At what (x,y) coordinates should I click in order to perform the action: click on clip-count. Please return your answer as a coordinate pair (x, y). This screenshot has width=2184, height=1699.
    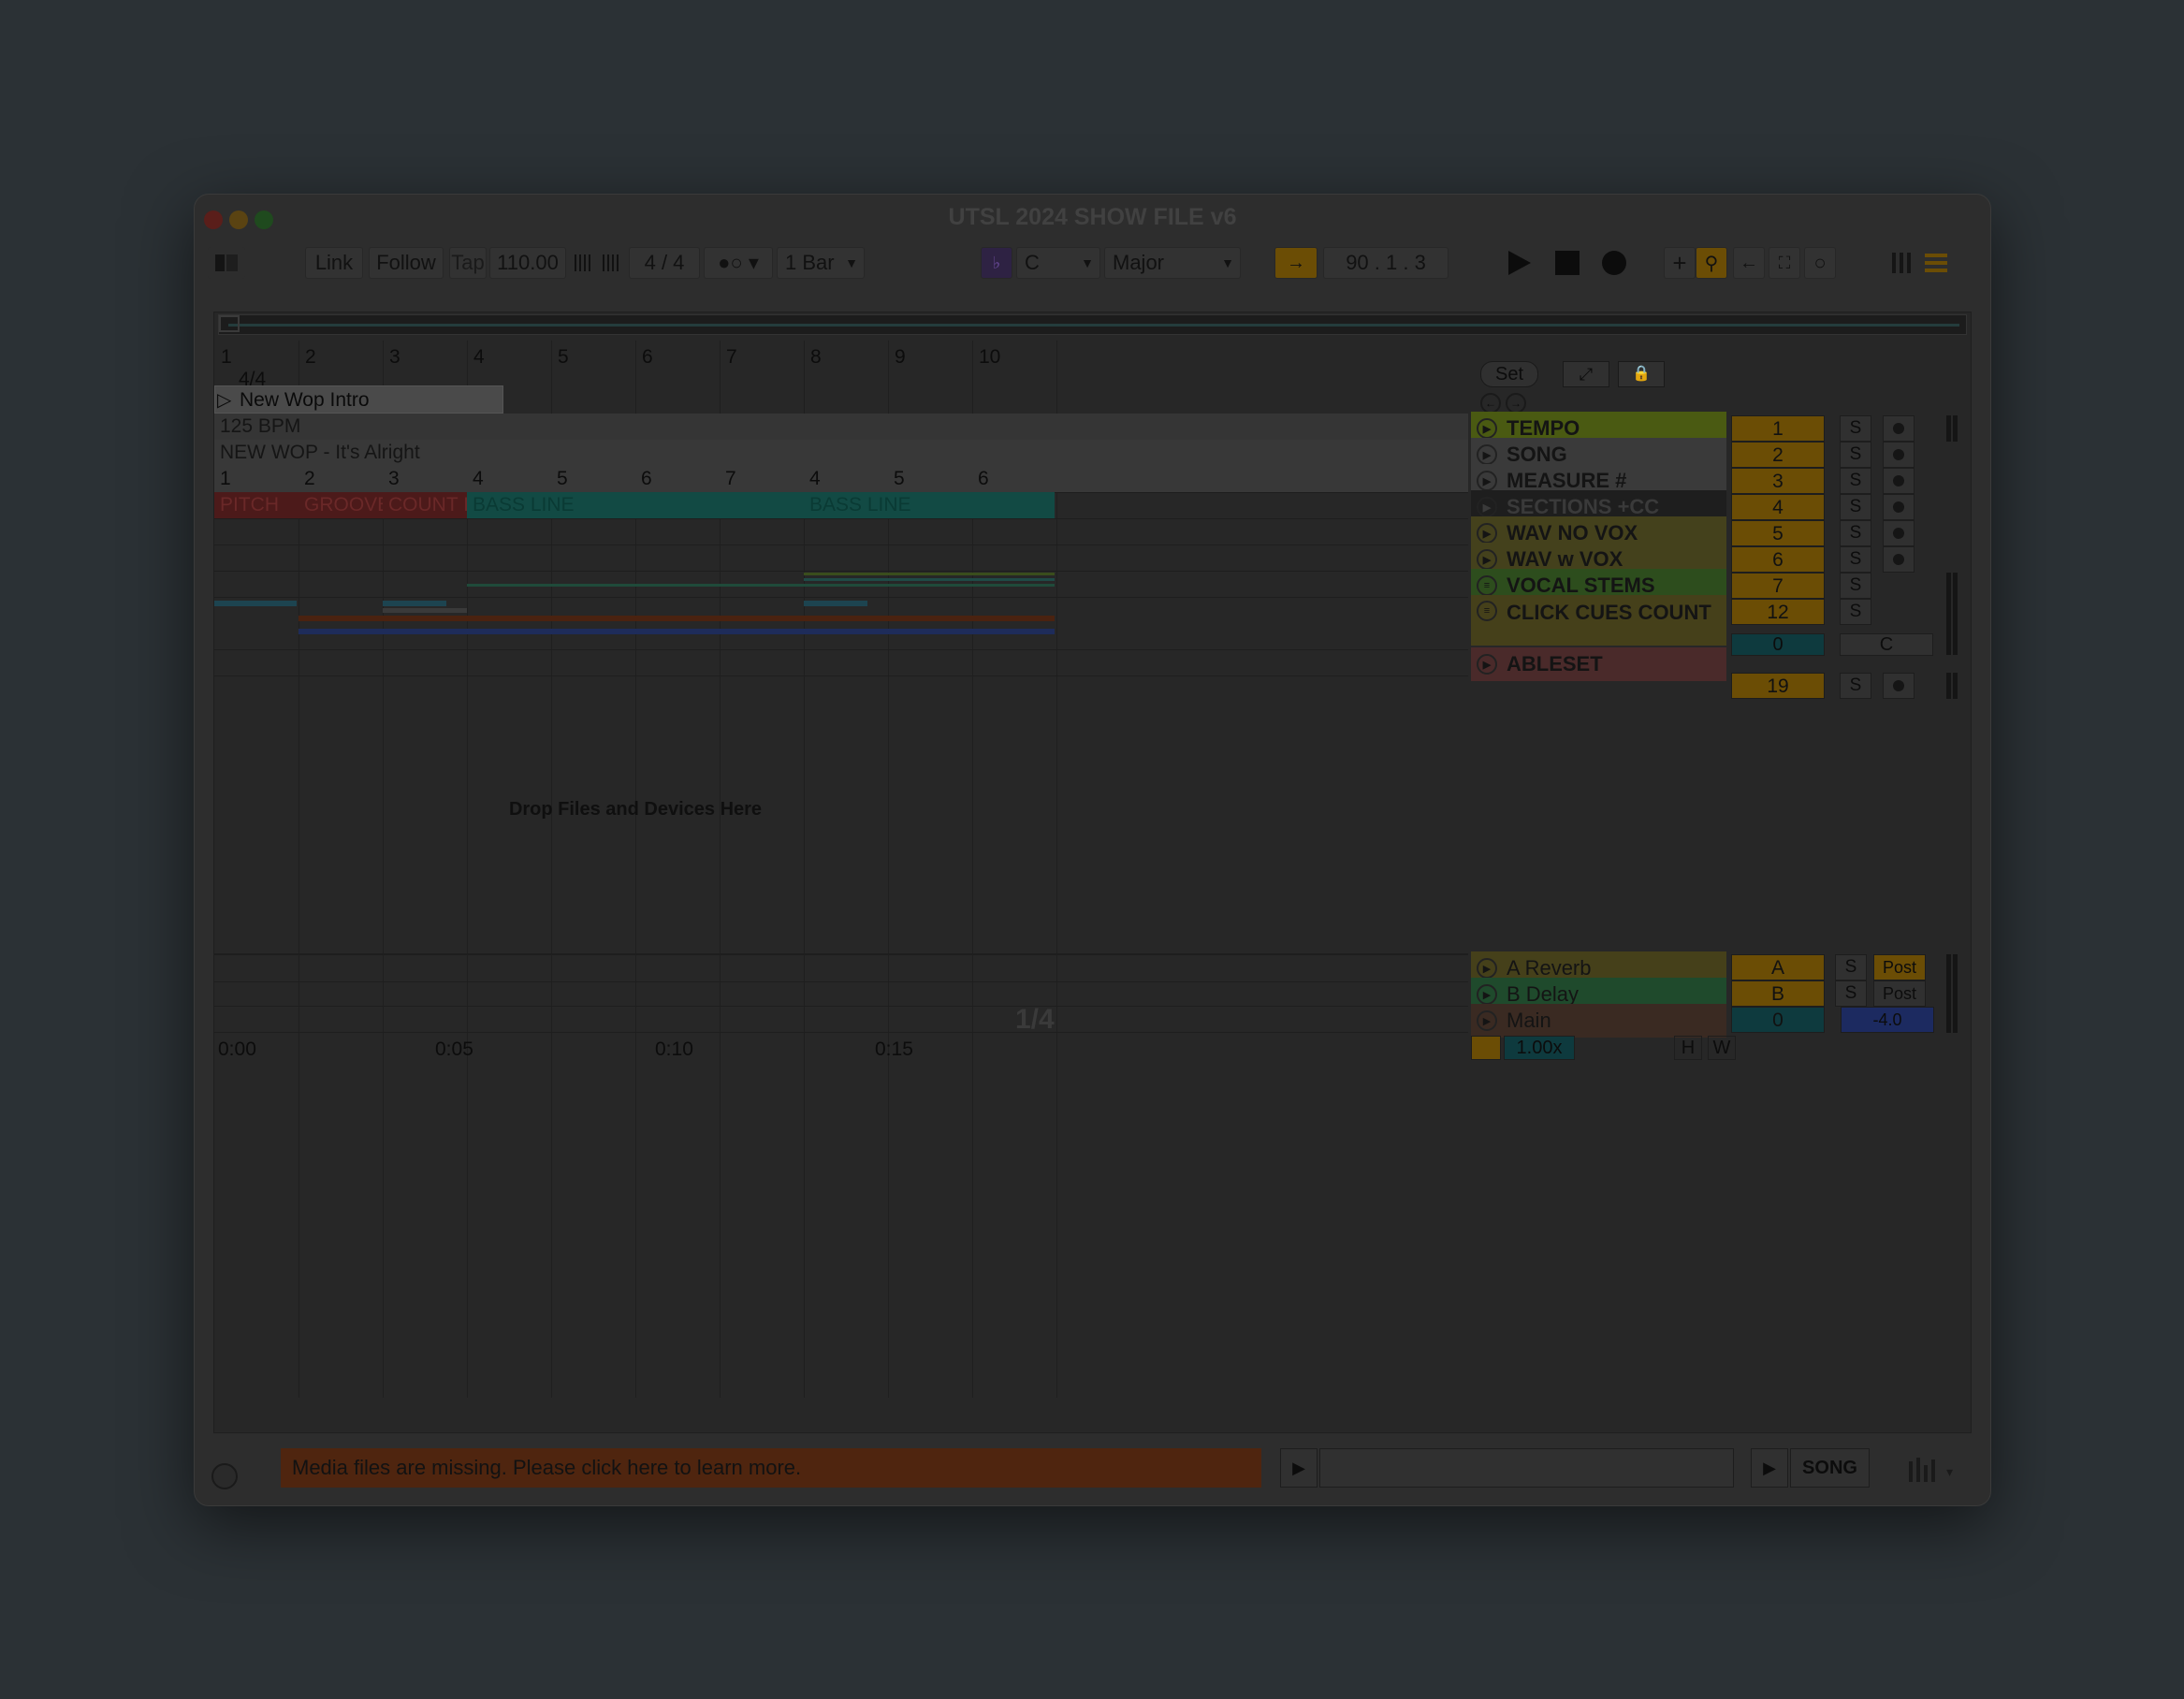
    Looking at the image, I should click on (676, 618).